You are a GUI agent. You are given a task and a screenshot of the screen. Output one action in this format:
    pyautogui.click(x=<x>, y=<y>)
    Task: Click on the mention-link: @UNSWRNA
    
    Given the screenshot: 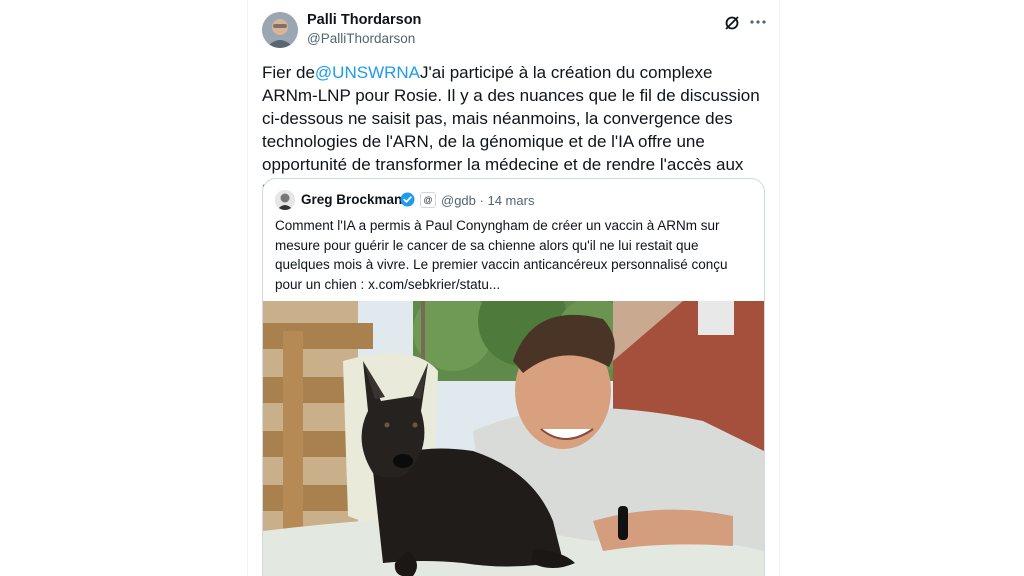 What is the action you would take?
    pyautogui.click(x=367, y=72)
    